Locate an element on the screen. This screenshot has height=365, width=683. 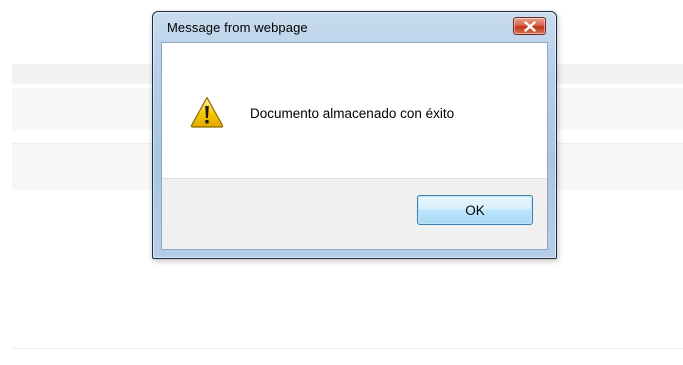
dialog-title: Message from webpage is located at coordinates (237, 27).